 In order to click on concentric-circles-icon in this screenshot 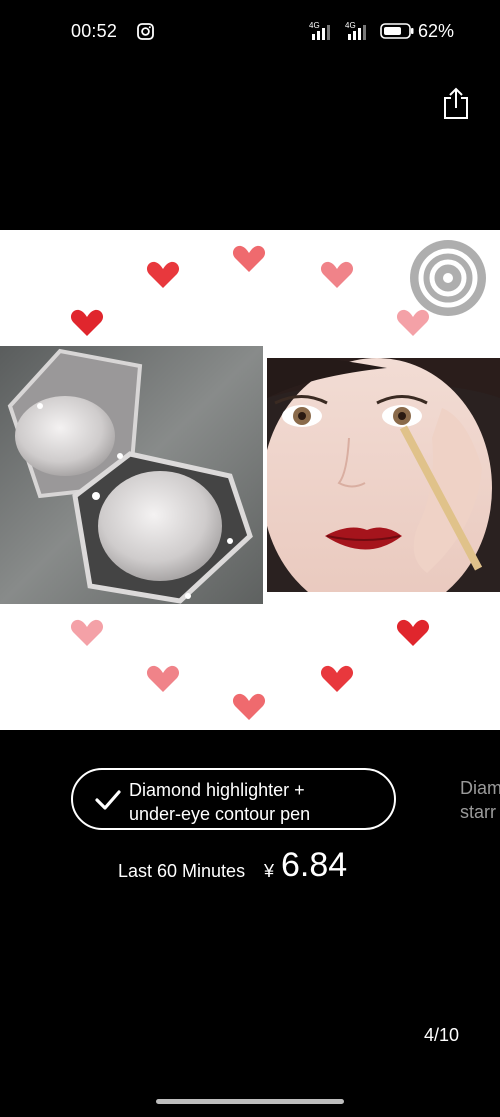, I will do `click(448, 278)`.